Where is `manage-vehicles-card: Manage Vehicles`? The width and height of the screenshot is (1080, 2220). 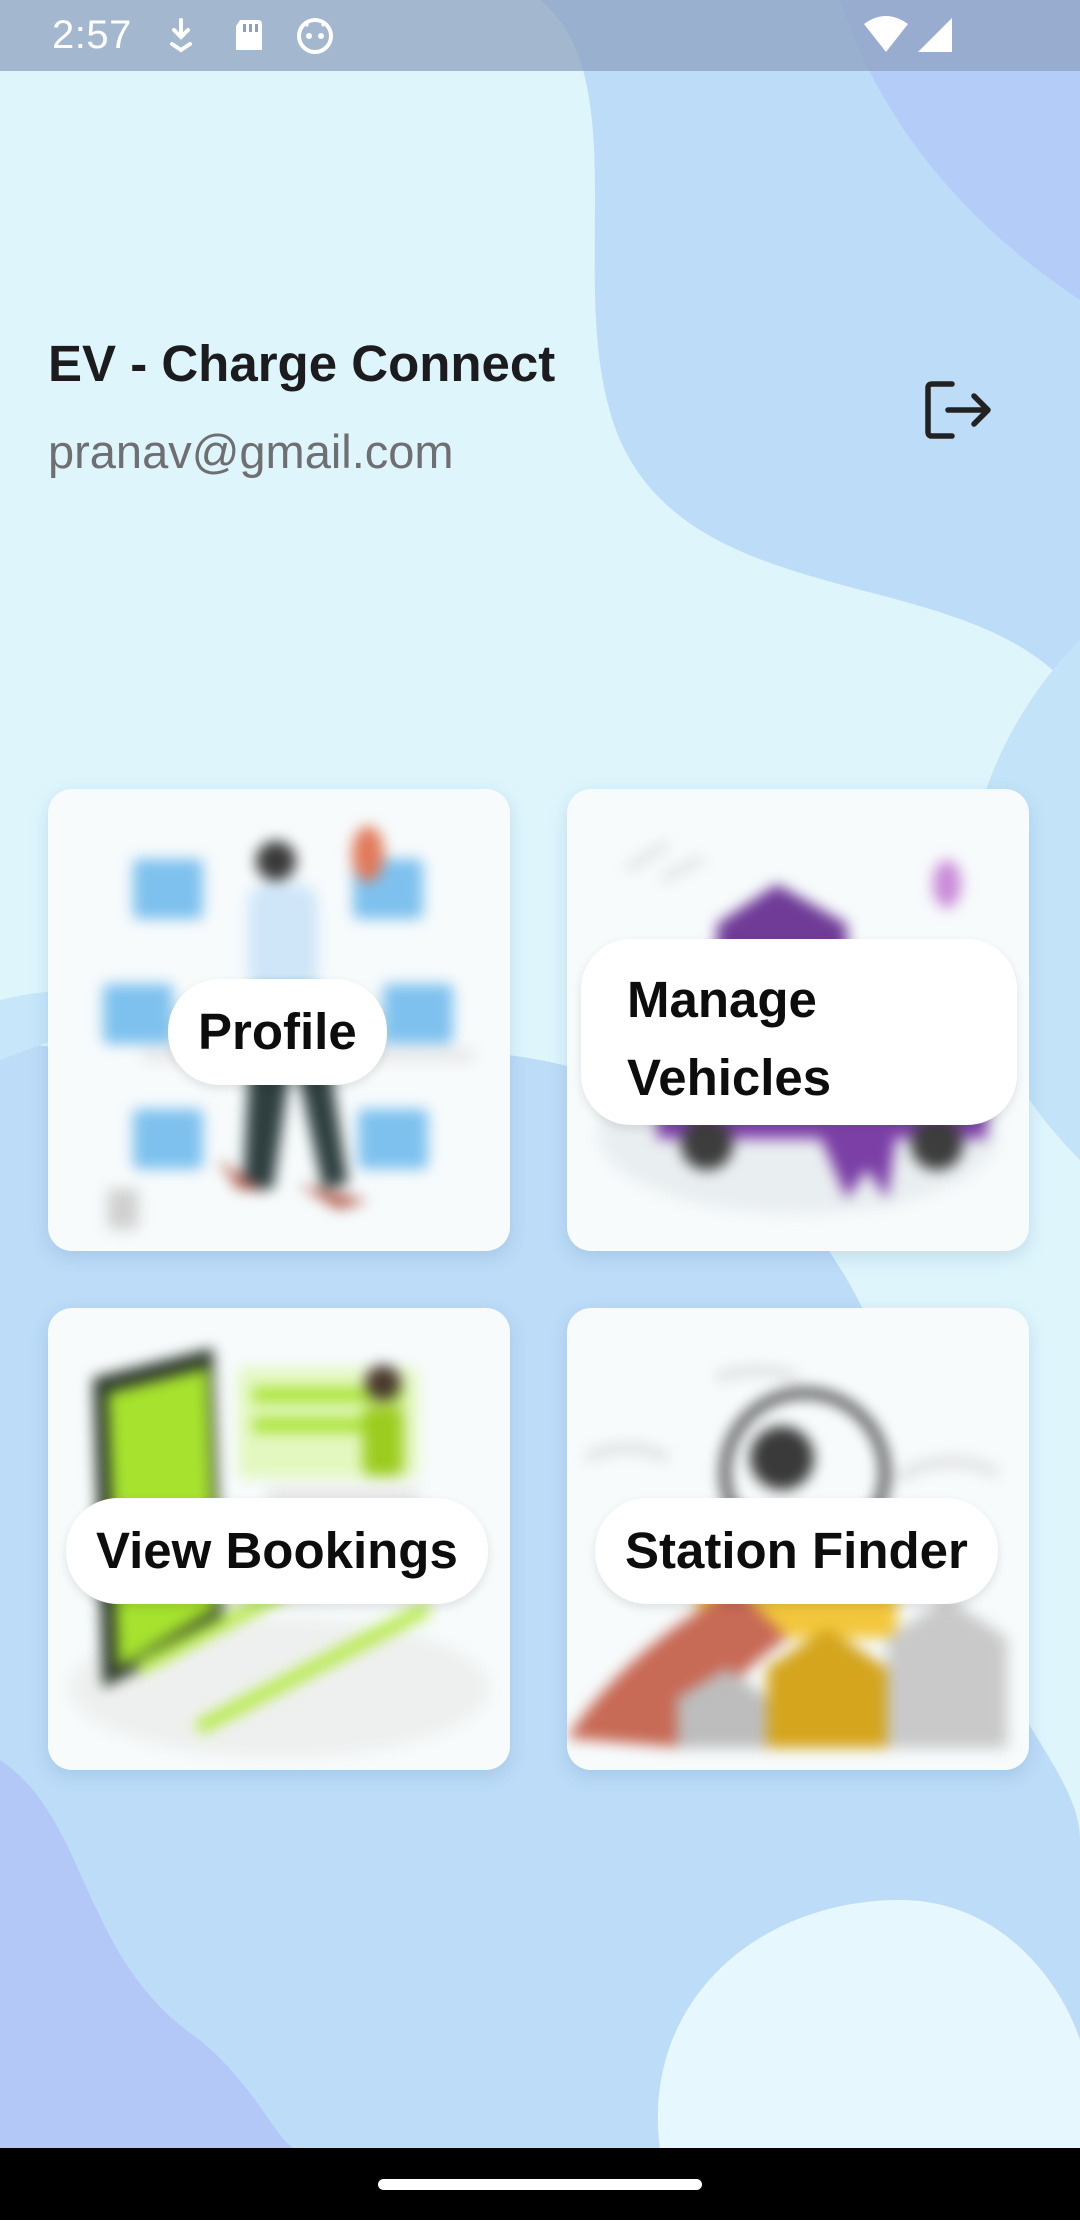
manage-vehicles-card: Manage Vehicles is located at coordinates (798, 1020).